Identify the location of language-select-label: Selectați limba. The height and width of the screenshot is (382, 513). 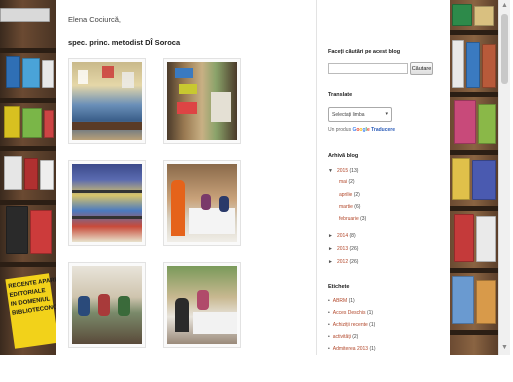
(348, 115).